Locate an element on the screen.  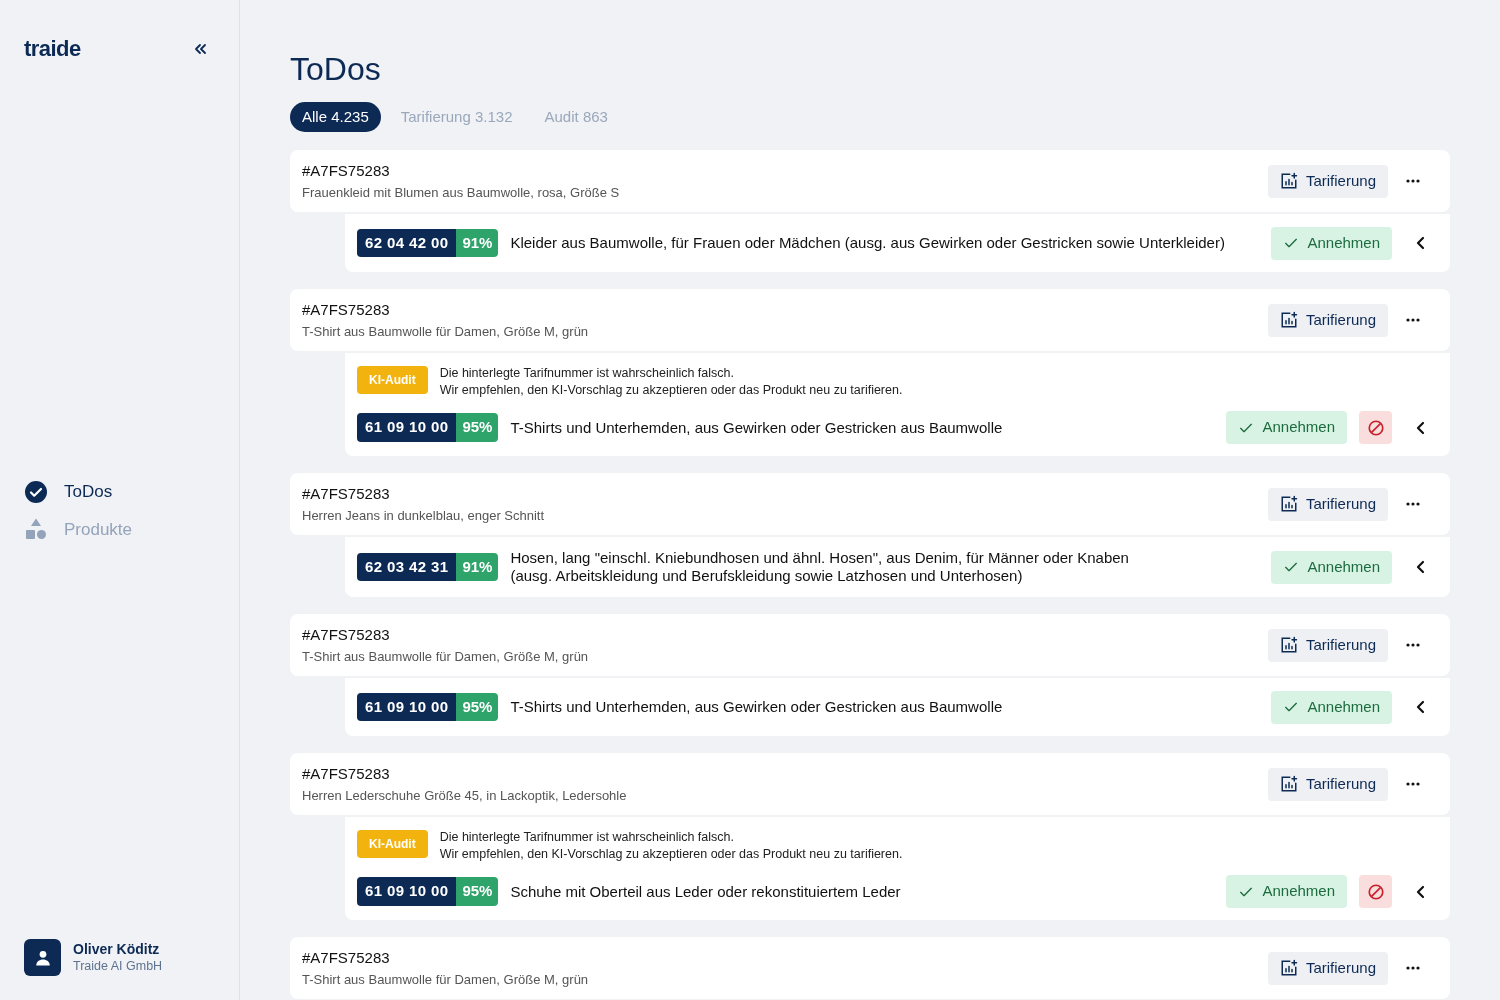
user-name: Oliver Köditz is located at coordinates (117, 949).